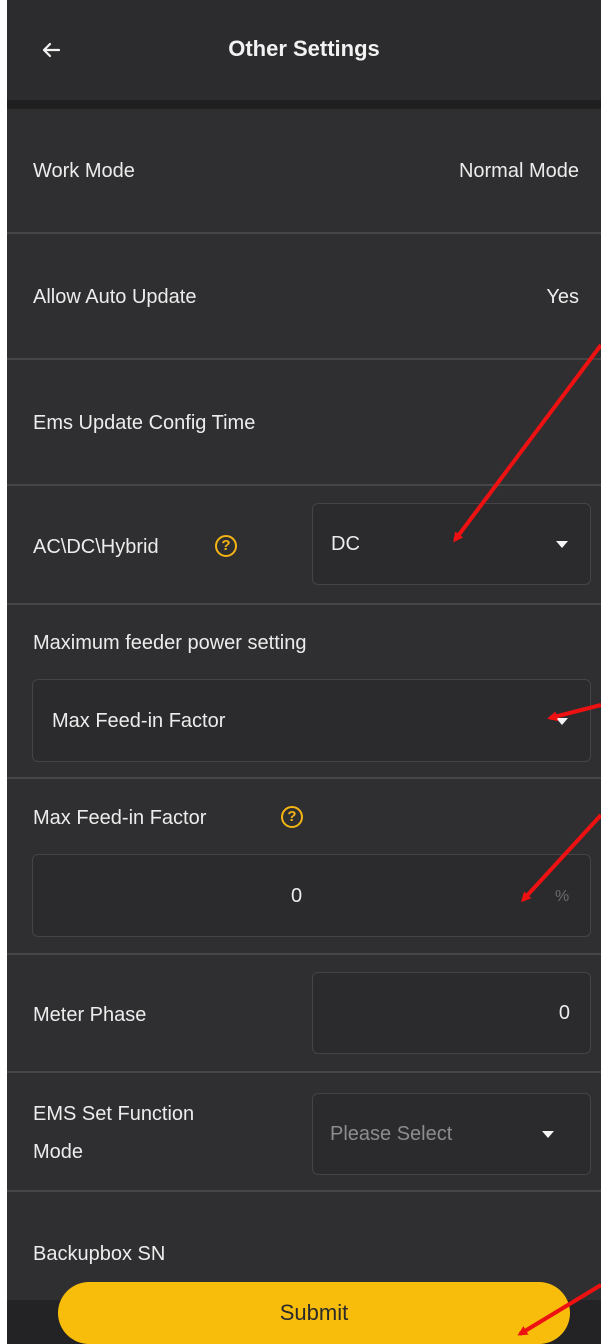 Image resolution: width=601 pixels, height=1344 pixels. I want to click on max-feeder-power-selected-value: Max Feed-in Factor, so click(139, 721).